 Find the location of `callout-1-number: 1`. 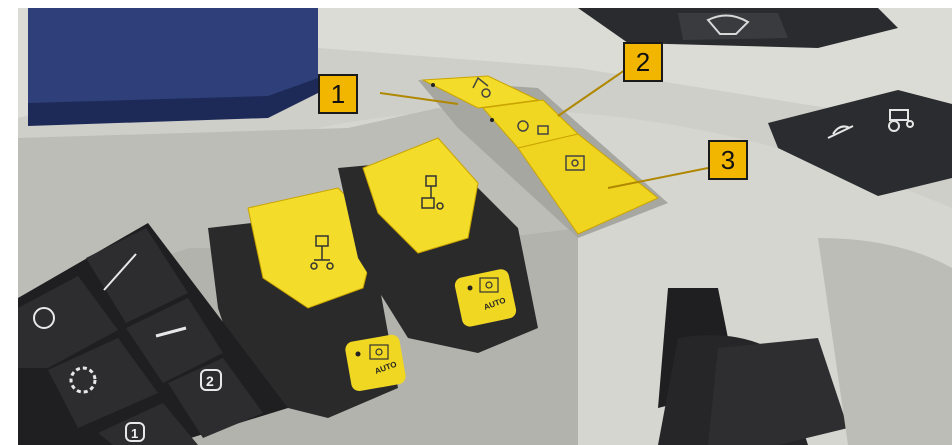

callout-1-number: 1 is located at coordinates (338, 93).